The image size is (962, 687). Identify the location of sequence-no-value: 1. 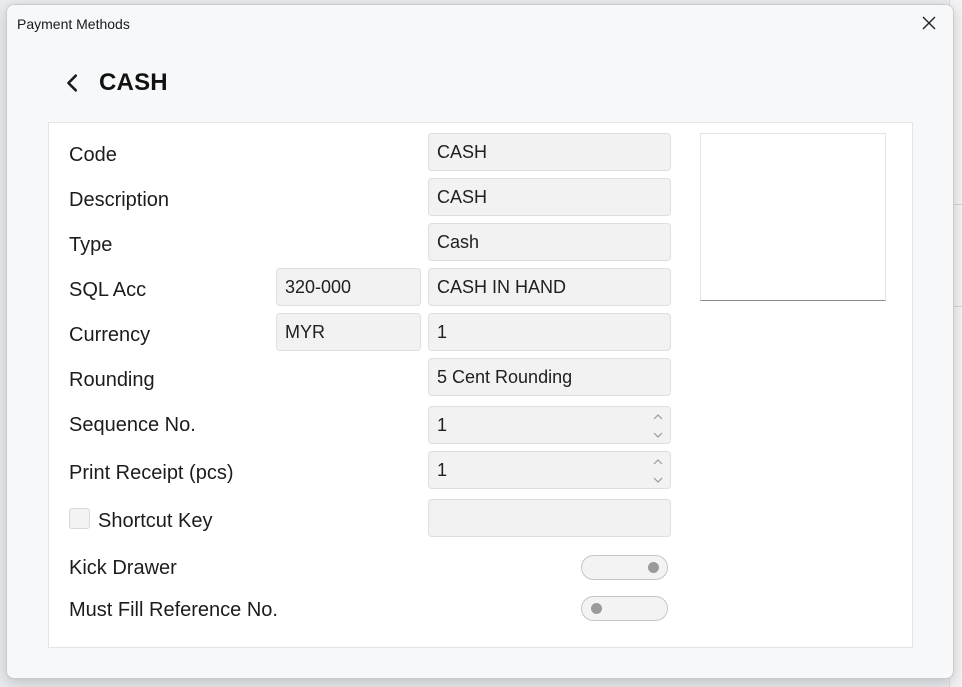
(442, 425).